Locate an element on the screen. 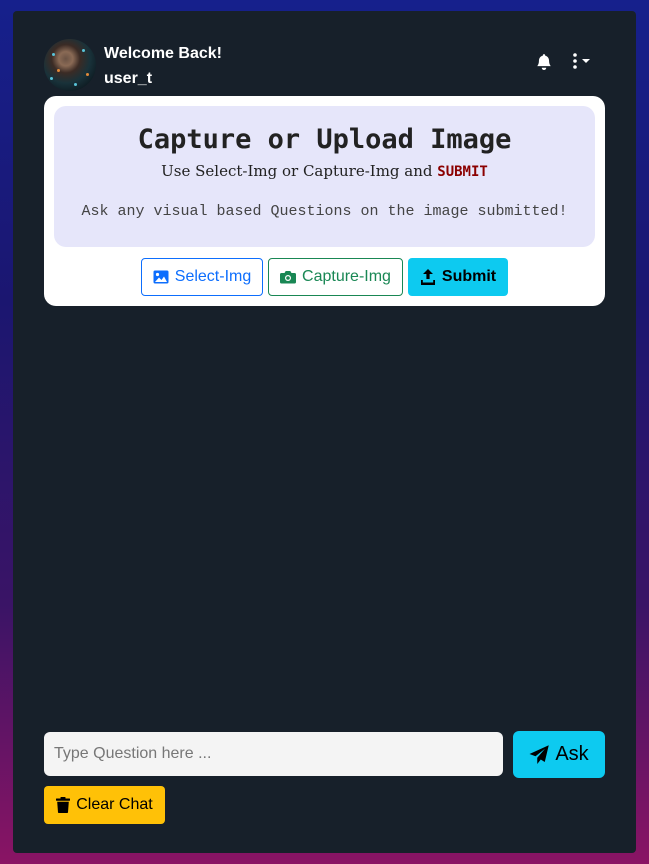 This screenshot has width=649, height=864. image-icon is located at coordinates (161, 277).